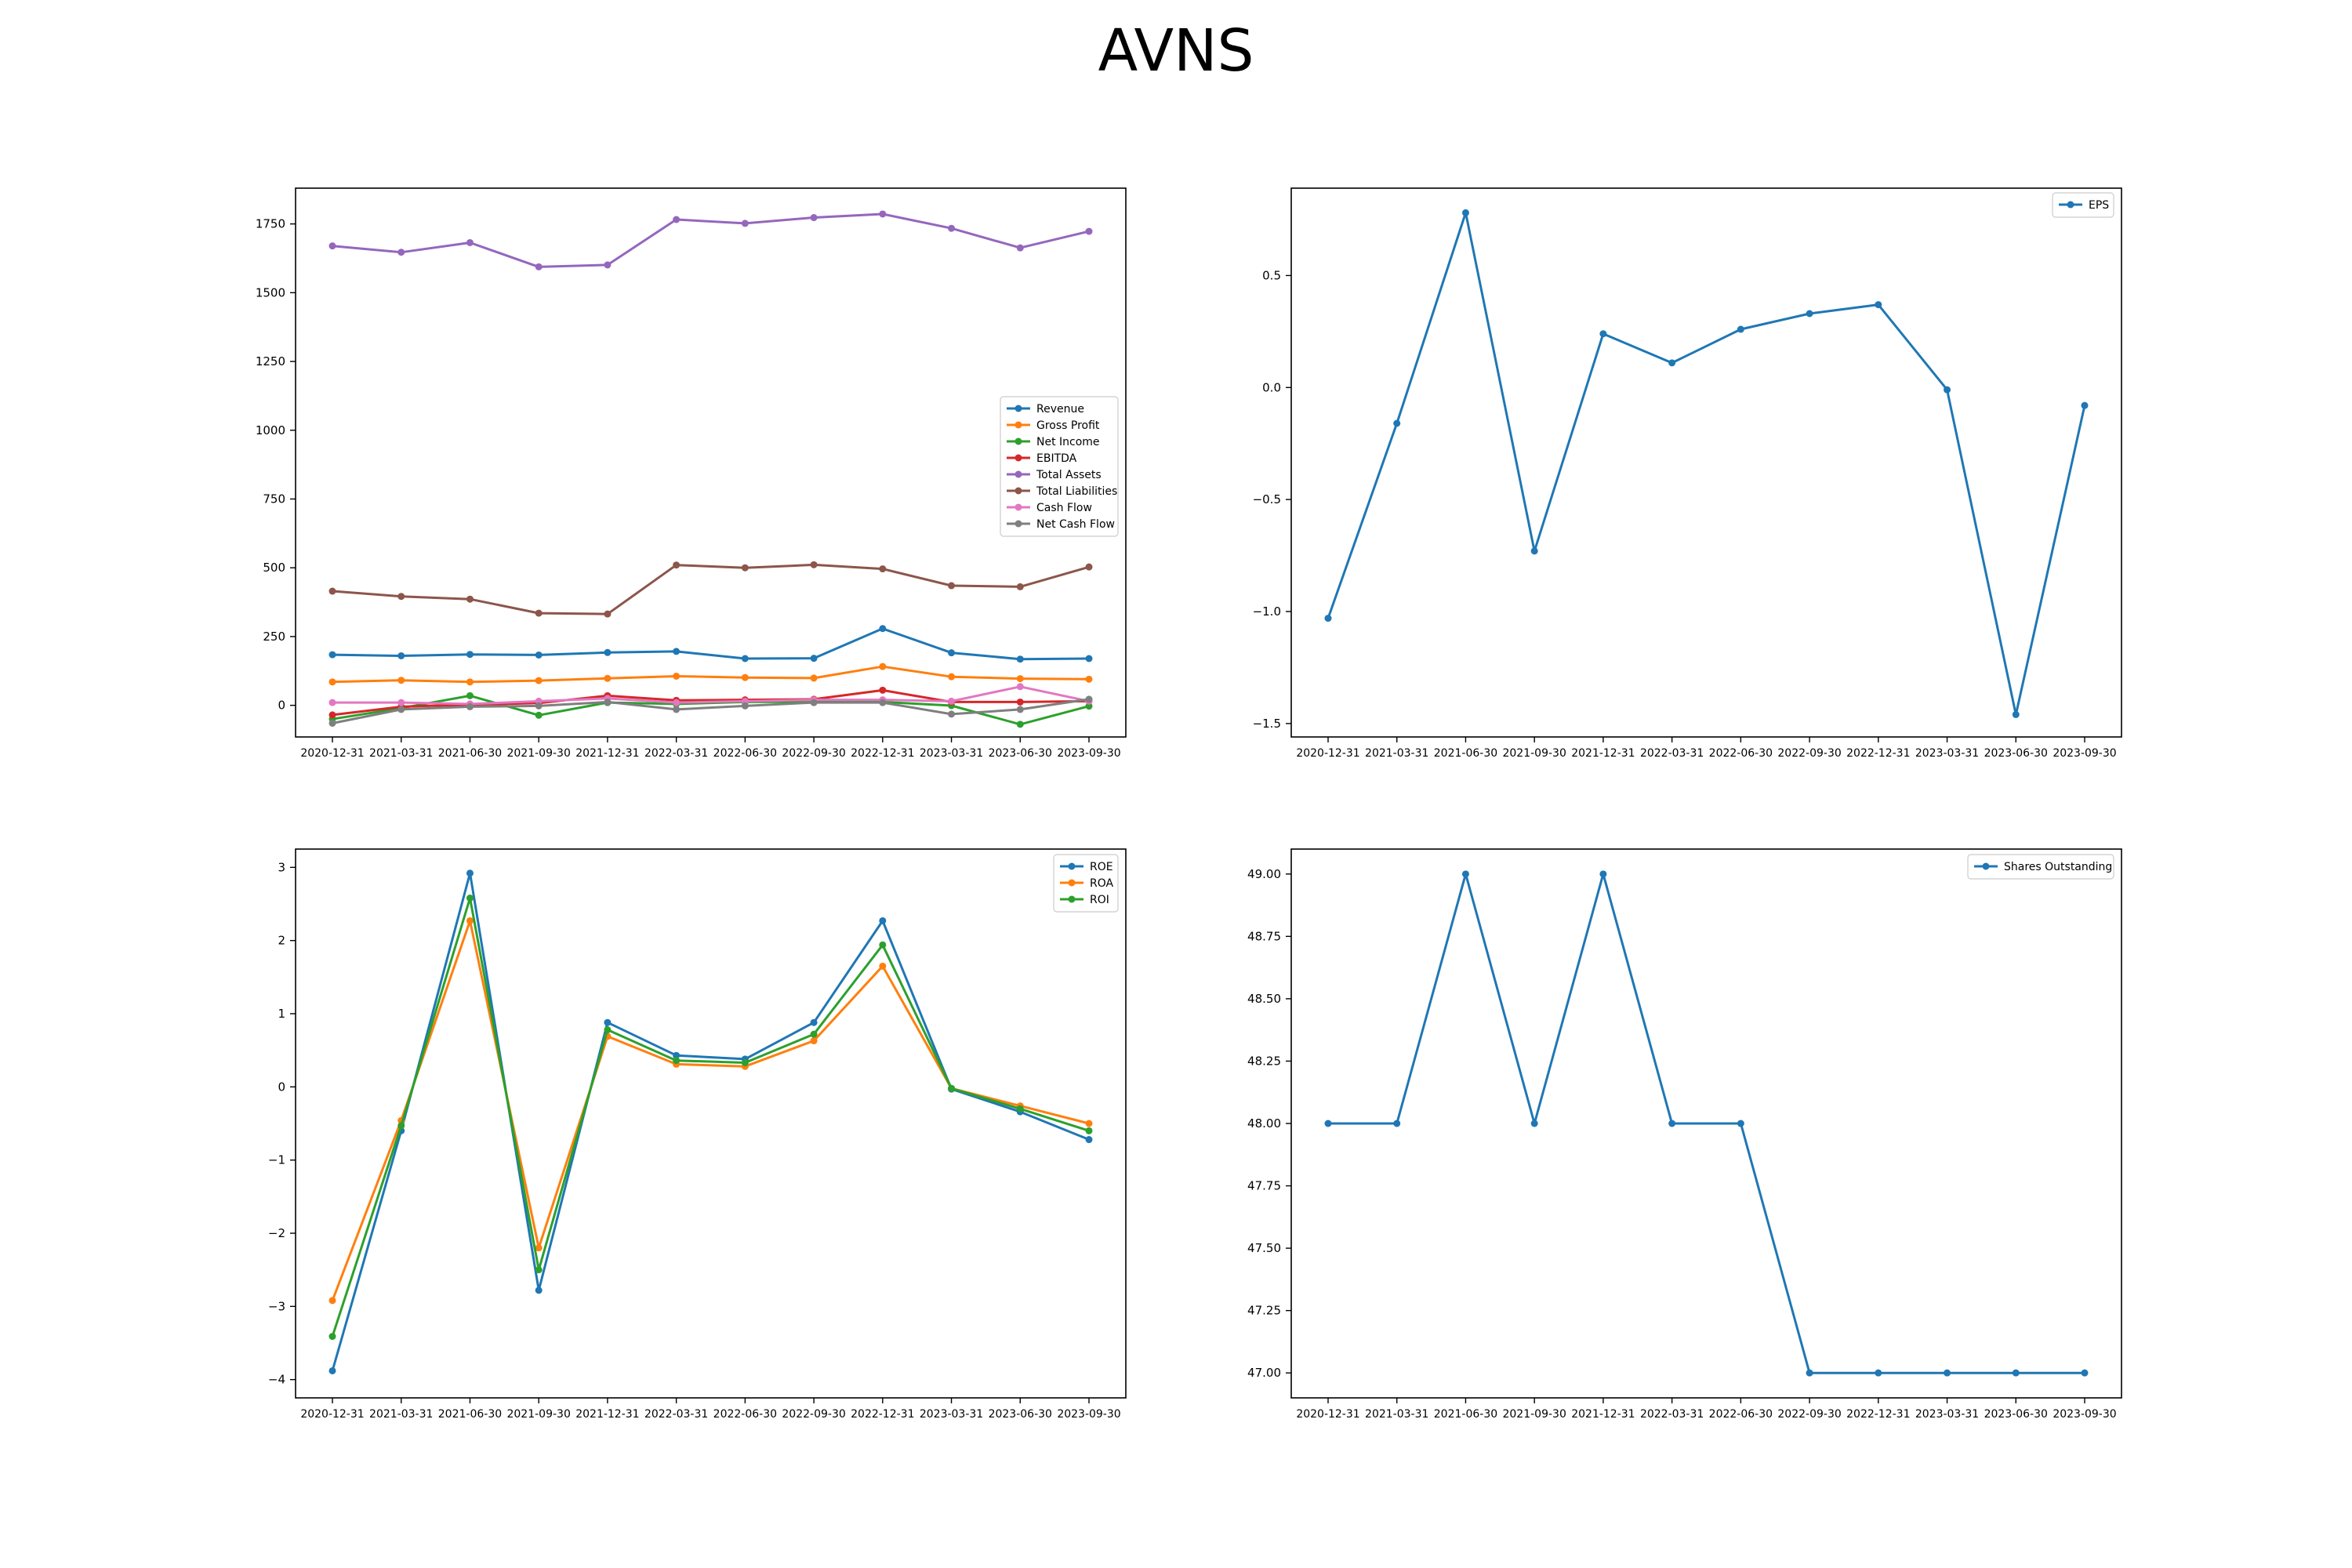 Image resolution: width=2352 pixels, height=1568 pixels. Describe the element at coordinates (711, 674) in the screenshot. I see `series-line-gross-profit` at that location.